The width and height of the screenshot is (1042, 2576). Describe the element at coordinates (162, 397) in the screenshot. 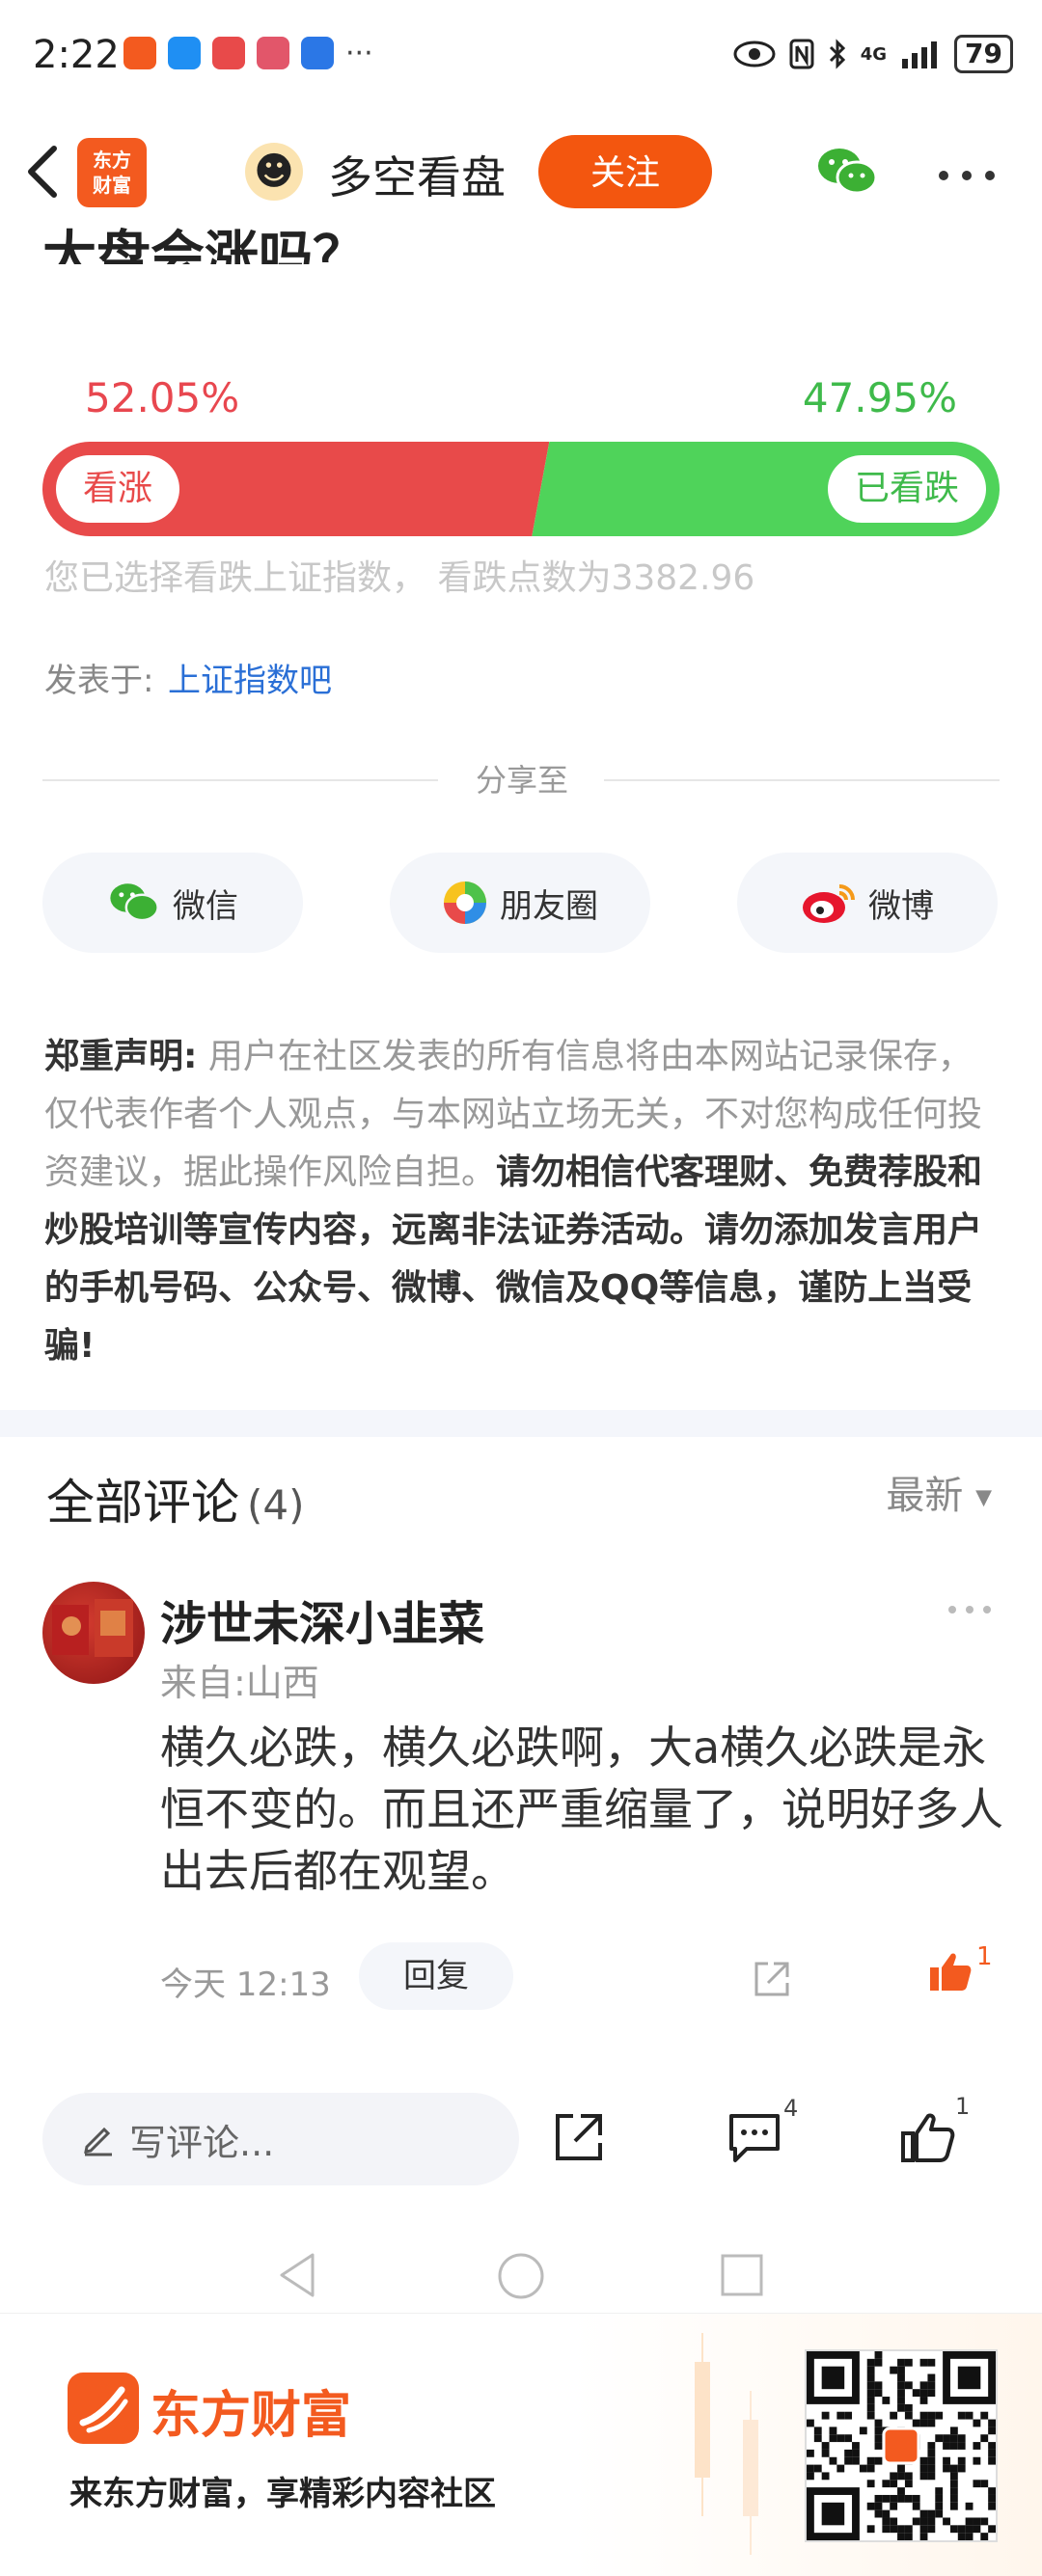

I see `bullish-percentage: 52.05%` at that location.